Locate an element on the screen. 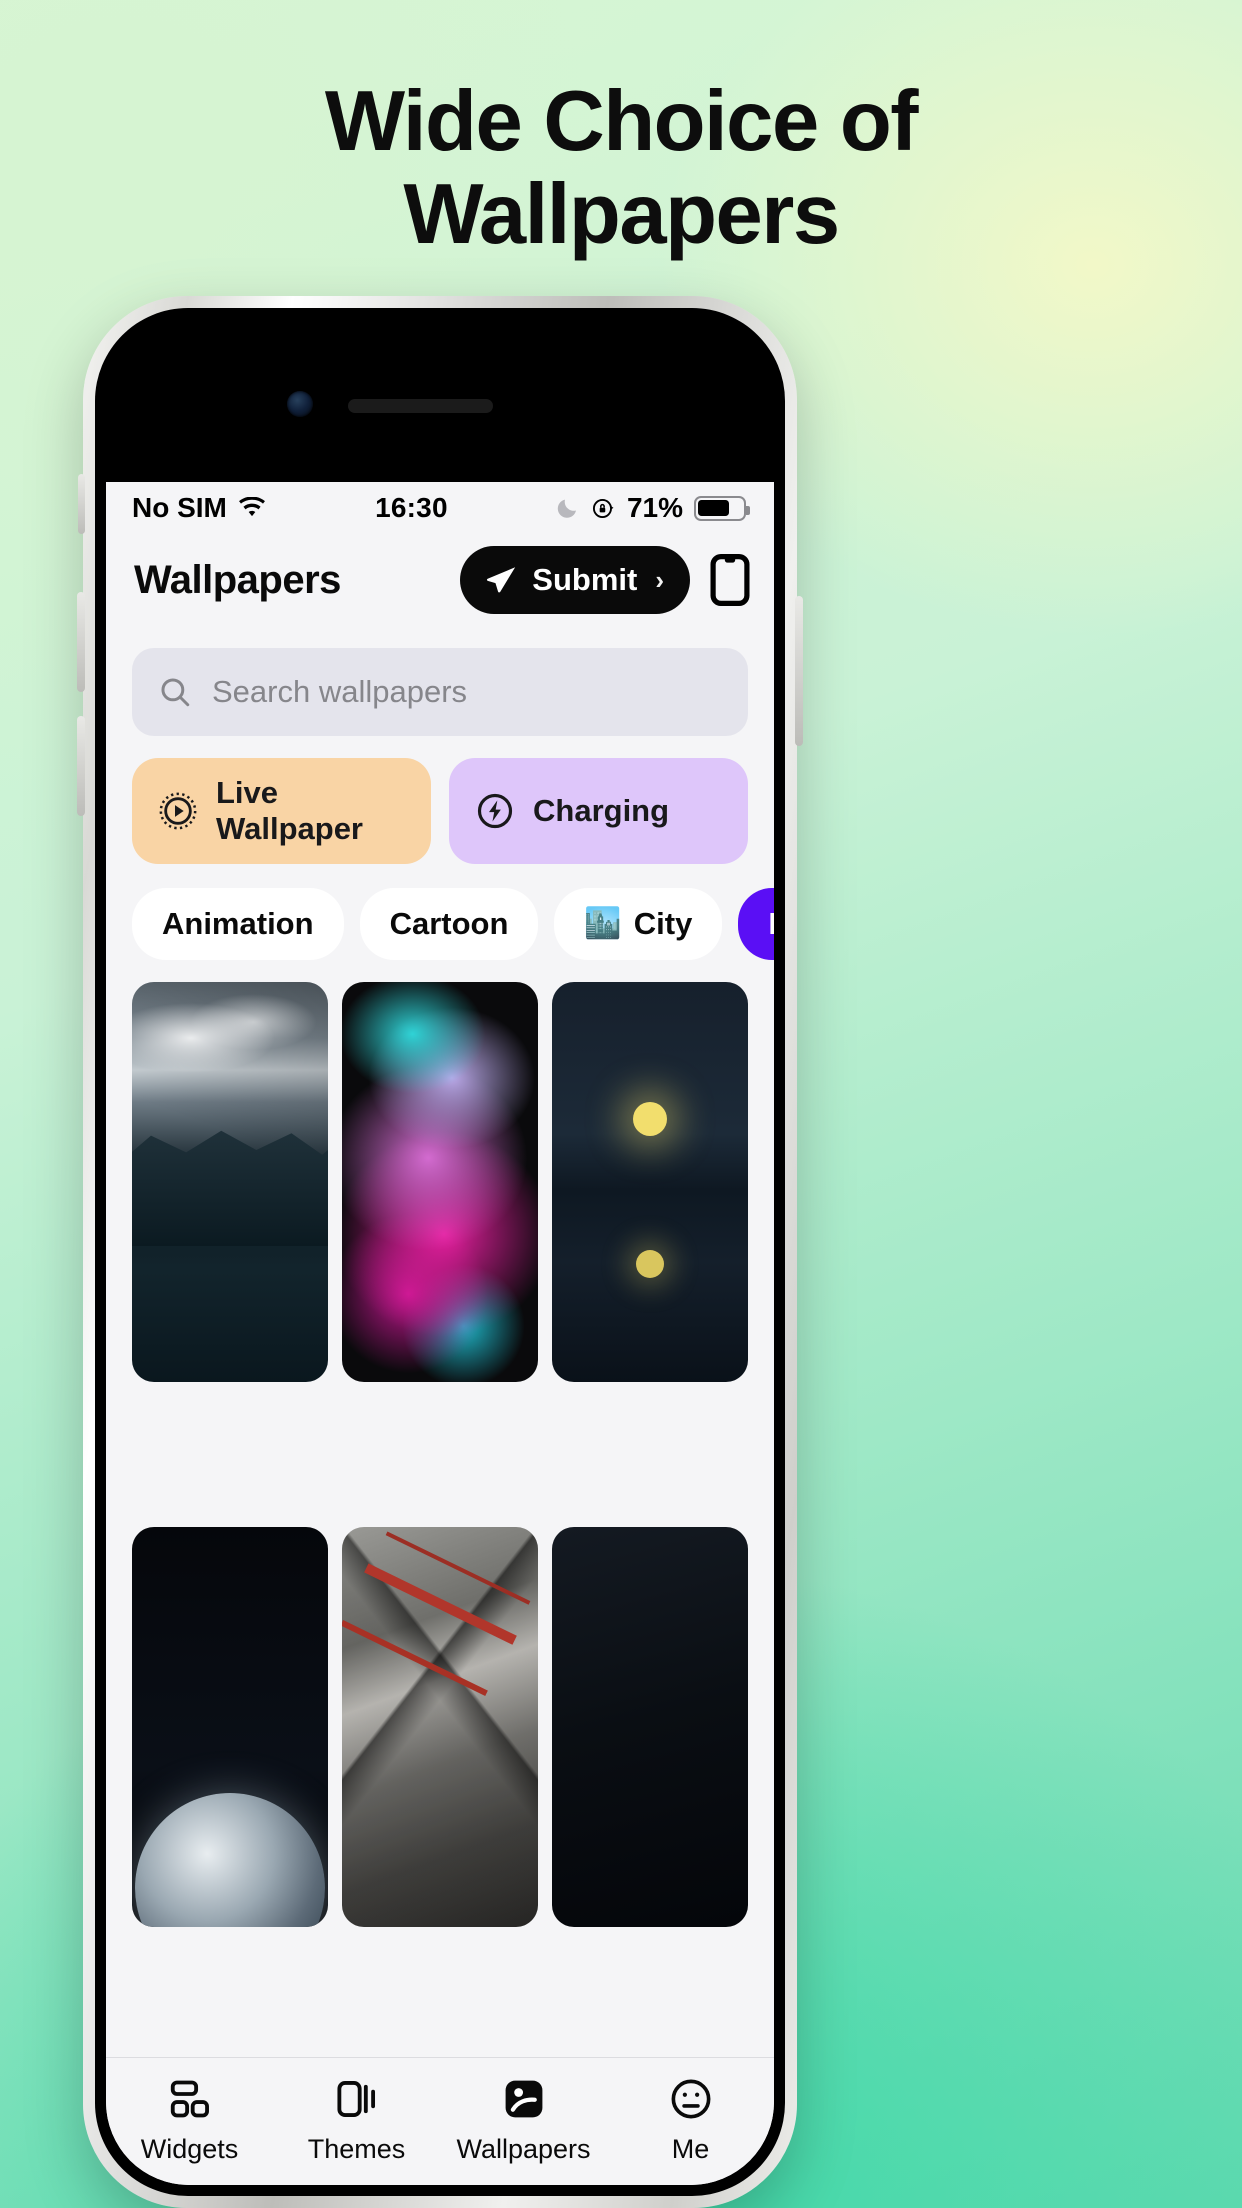 This screenshot has height=2208, width=1242. category-chip-row: Animation Cartoon 🏙️ City Dark is located at coordinates (453, 924).